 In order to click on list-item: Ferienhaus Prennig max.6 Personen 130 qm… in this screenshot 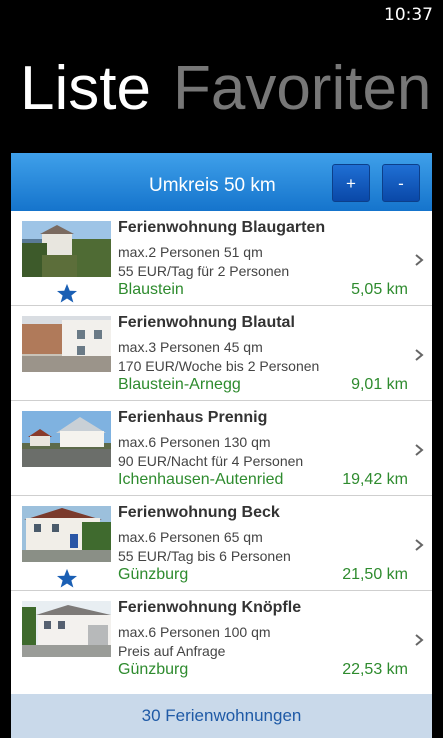, I will do `click(221, 448)`.